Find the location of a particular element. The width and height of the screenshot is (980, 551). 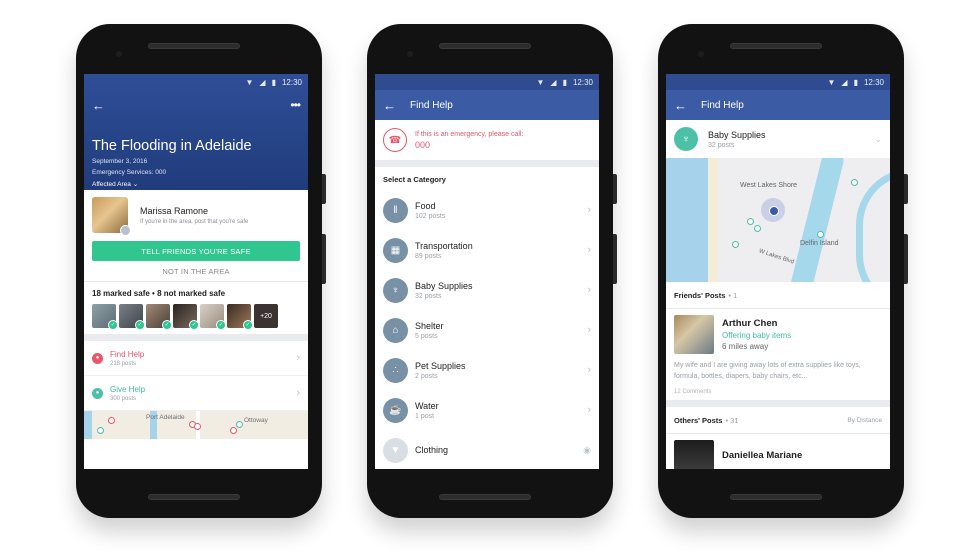

category-selector: ♆ Baby Supplies 32 posts ⌄ is located at coordinates (778, 139).